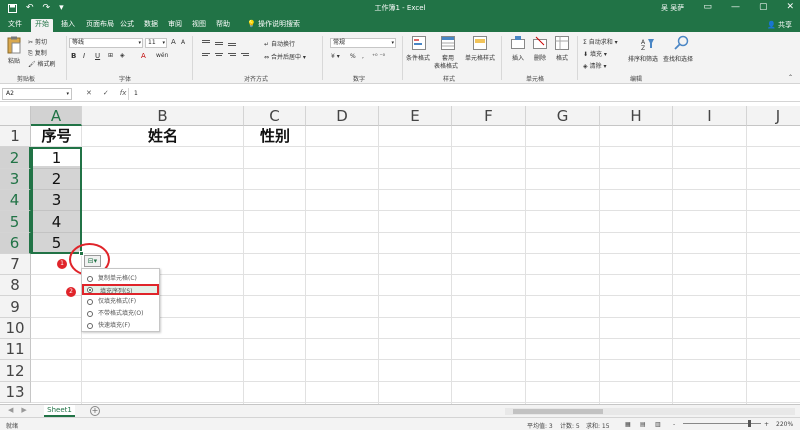  What do you see at coordinates (56, 136) in the screenshot?
I see `cell-A1: 序号` at bounding box center [56, 136].